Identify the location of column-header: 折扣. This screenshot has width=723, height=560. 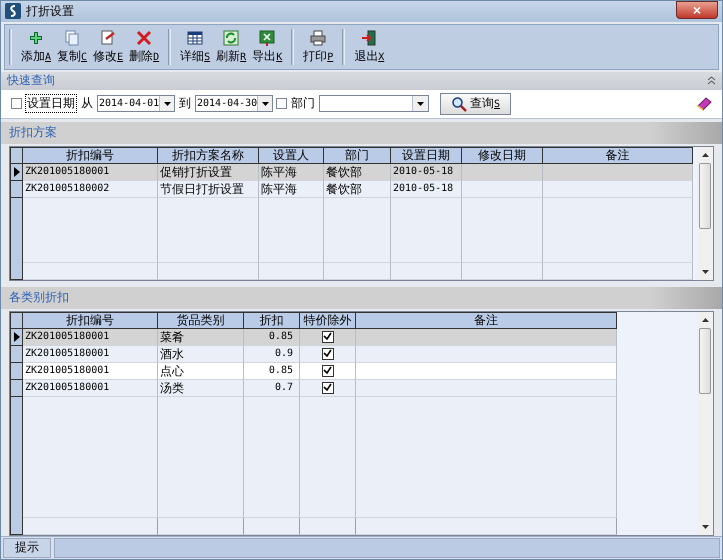
(272, 320).